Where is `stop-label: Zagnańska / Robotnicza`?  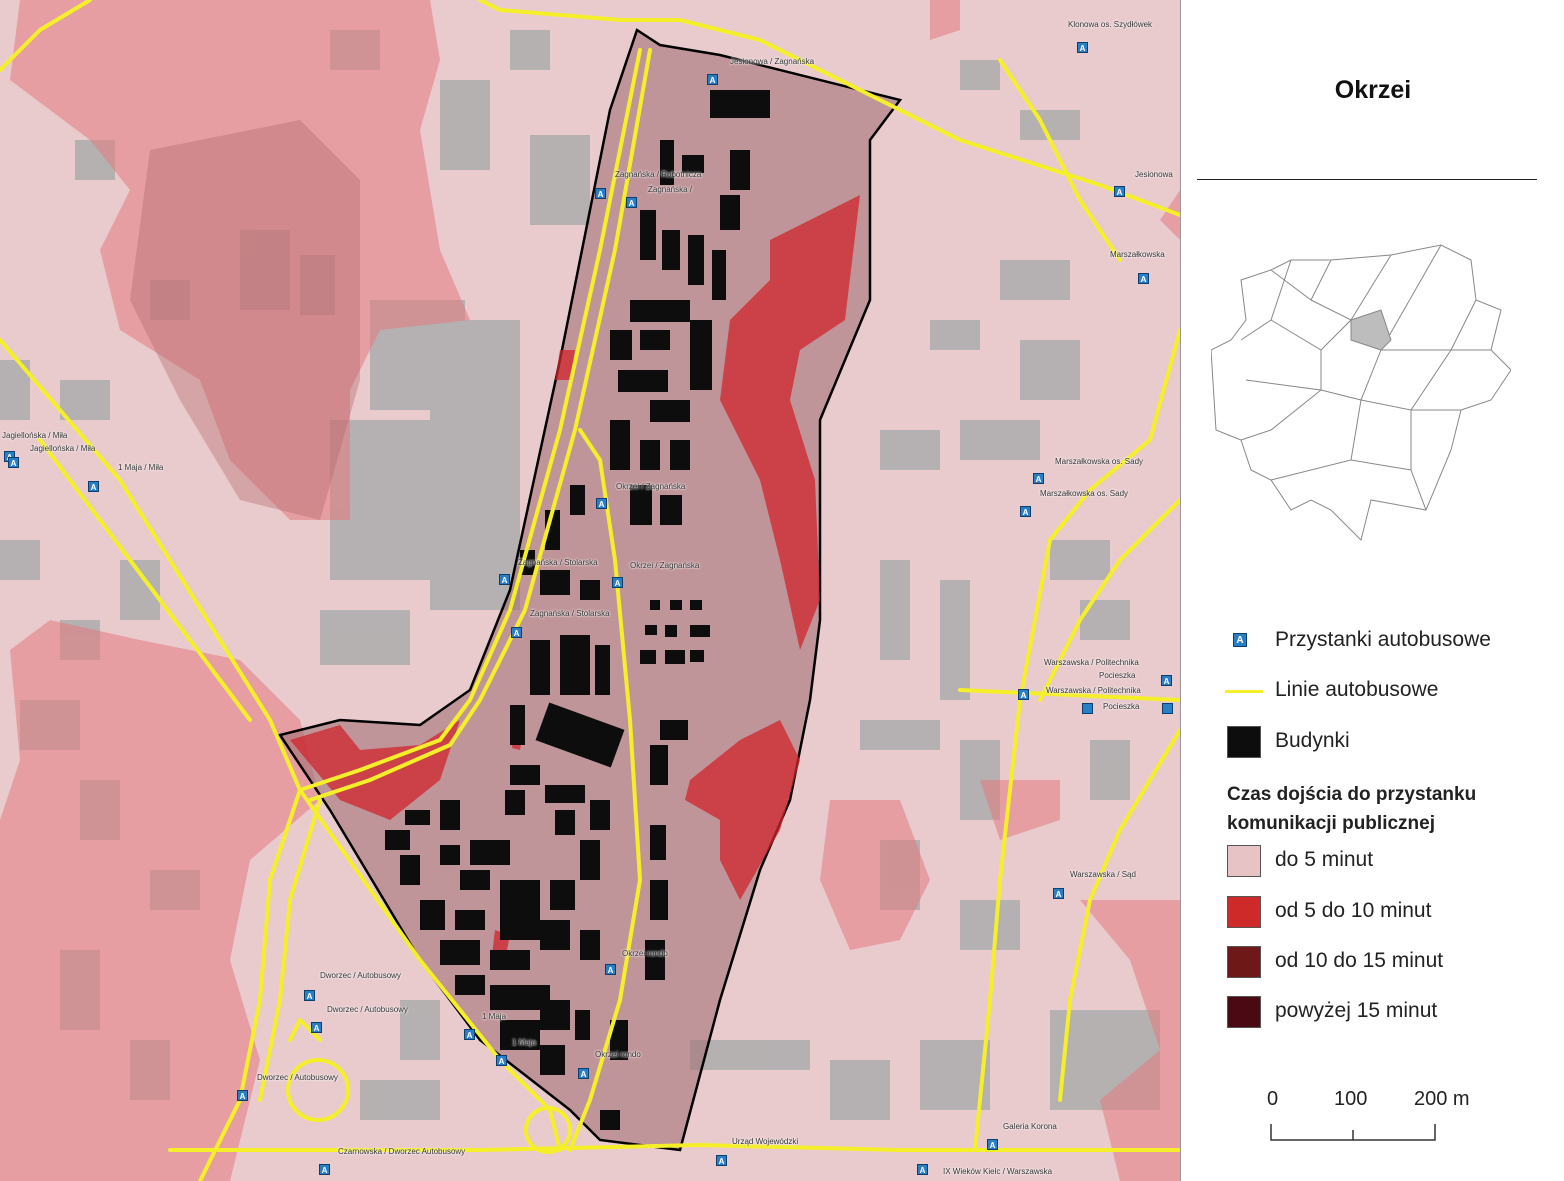 stop-label: Zagnańska / Robotnicza is located at coordinates (658, 174).